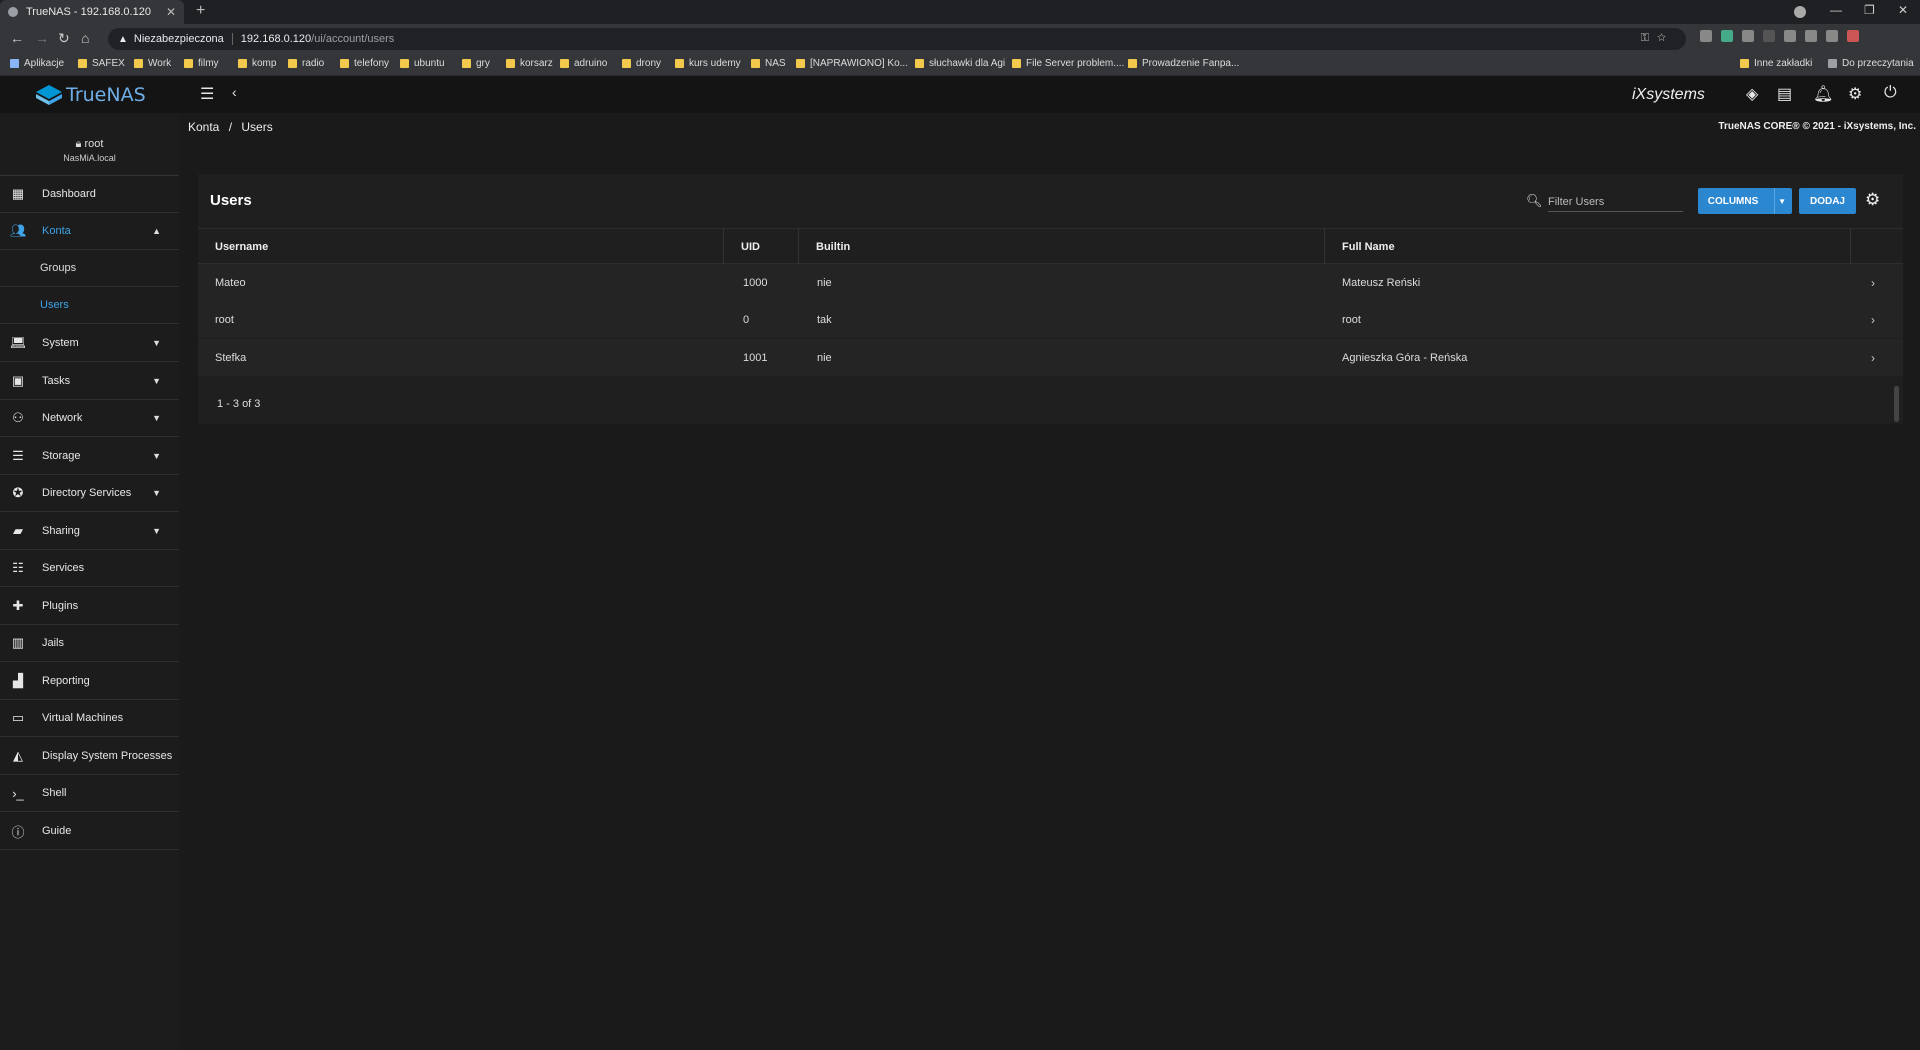  Describe the element at coordinates (18, 417) in the screenshot. I see `network-icon: ⚇` at that location.